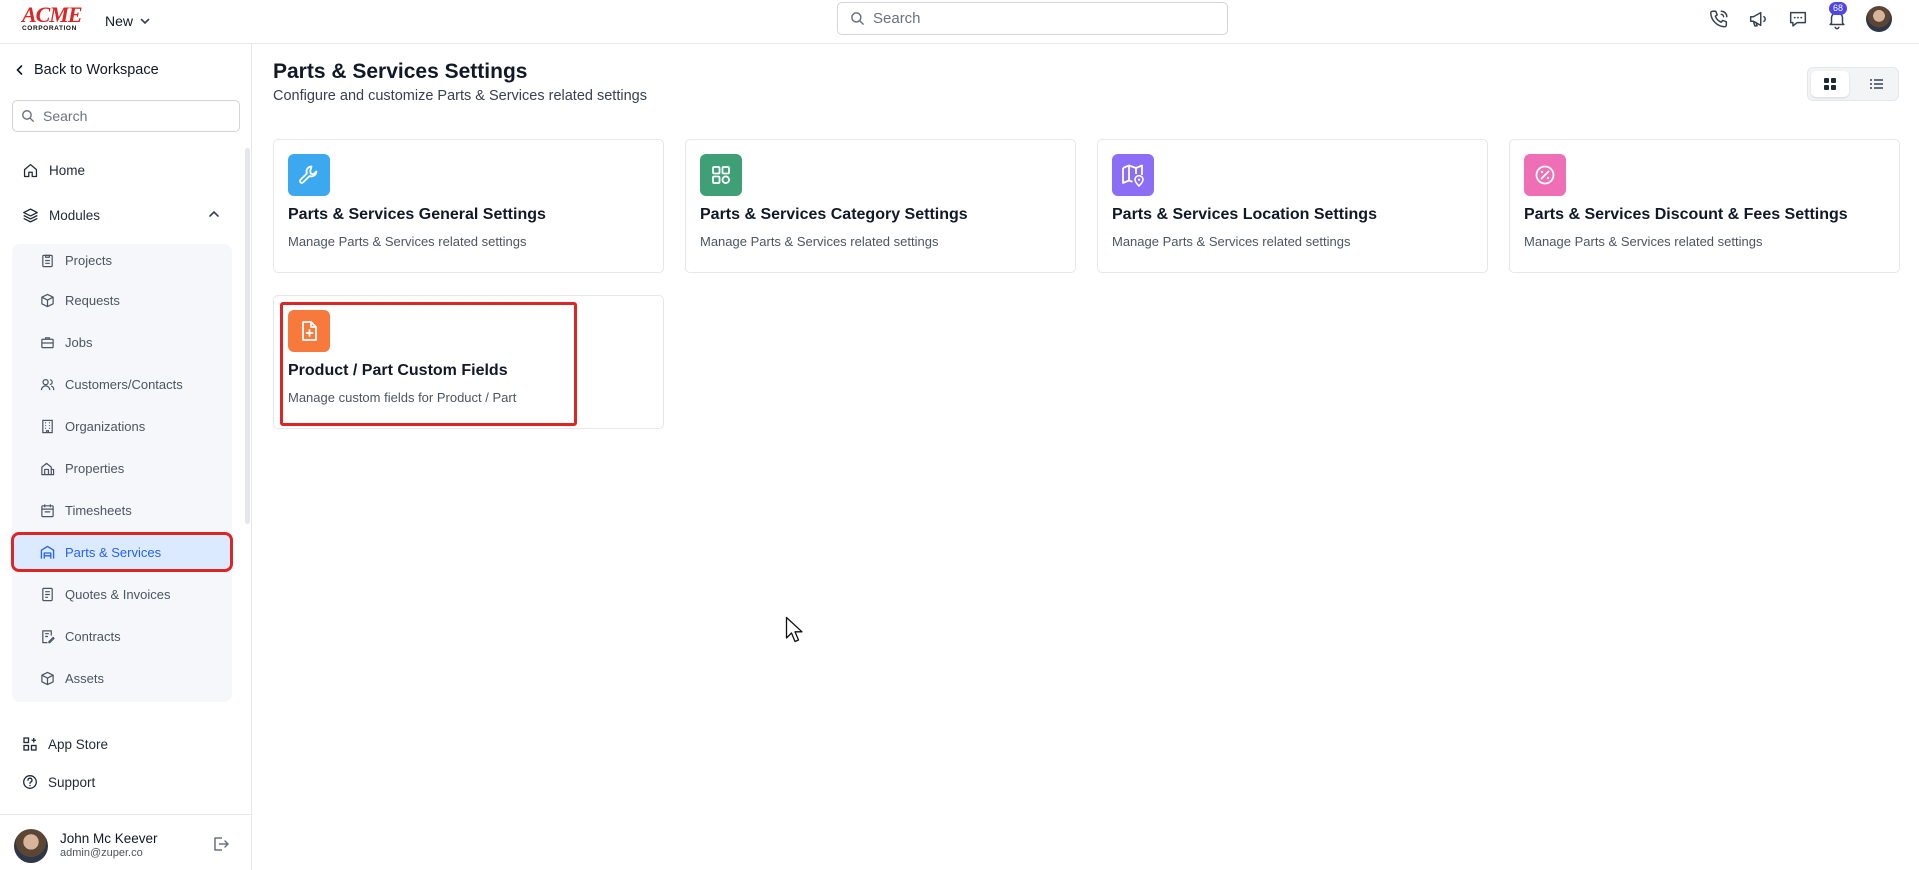 Image resolution: width=1919 pixels, height=870 pixels. I want to click on new-dropdown-button: New, so click(128, 21).